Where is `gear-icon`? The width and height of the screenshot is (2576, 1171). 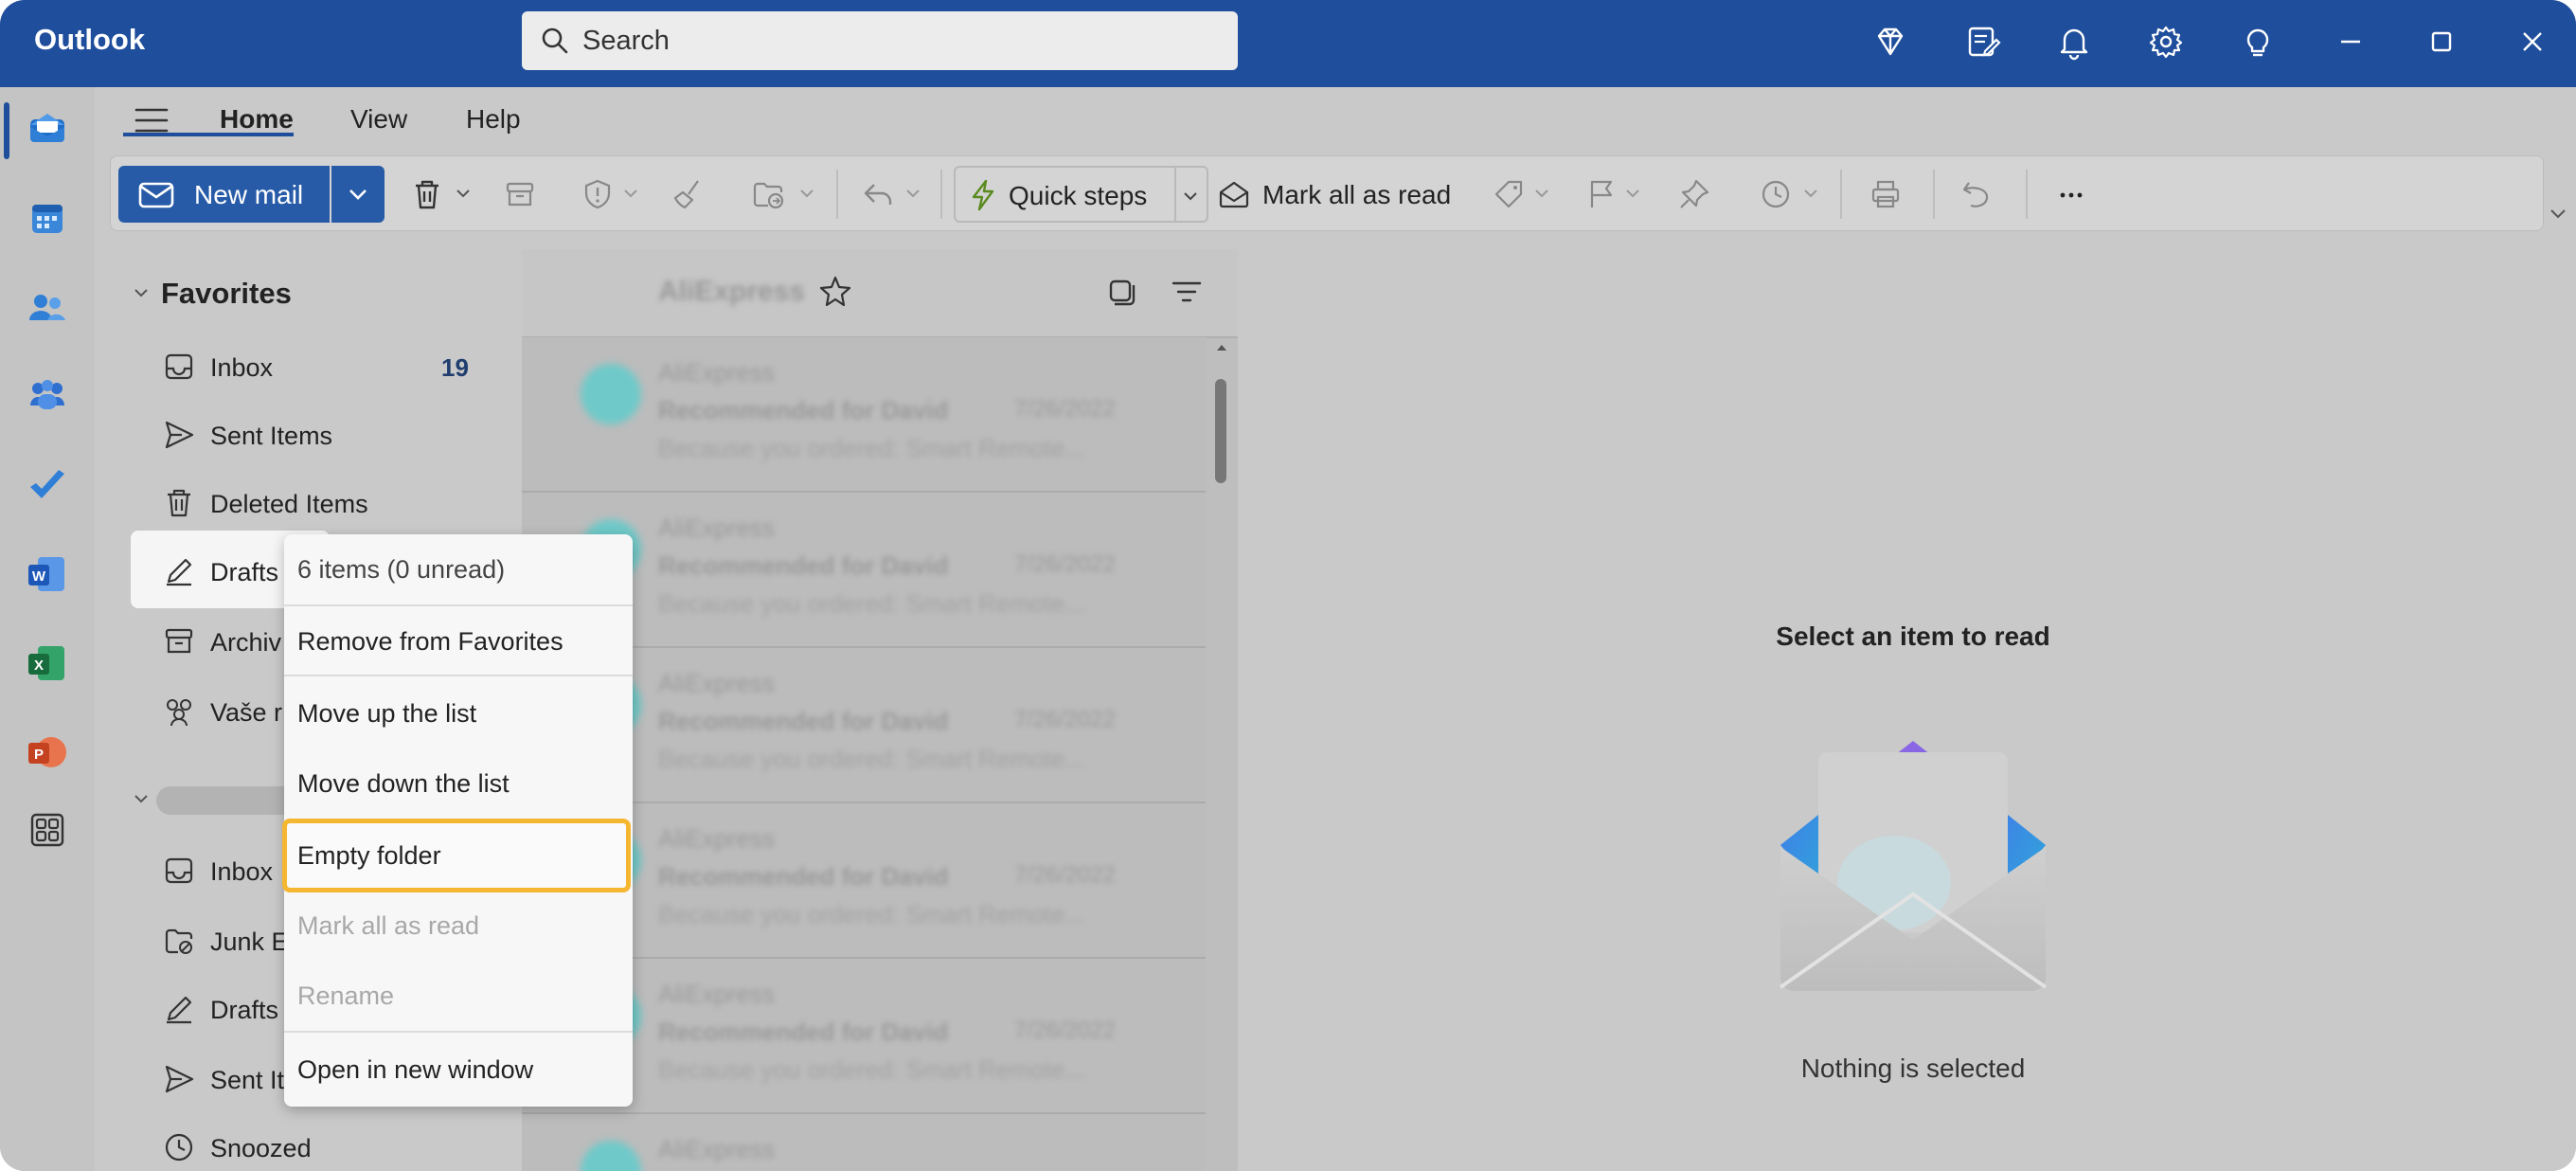
gear-icon is located at coordinates (2166, 42).